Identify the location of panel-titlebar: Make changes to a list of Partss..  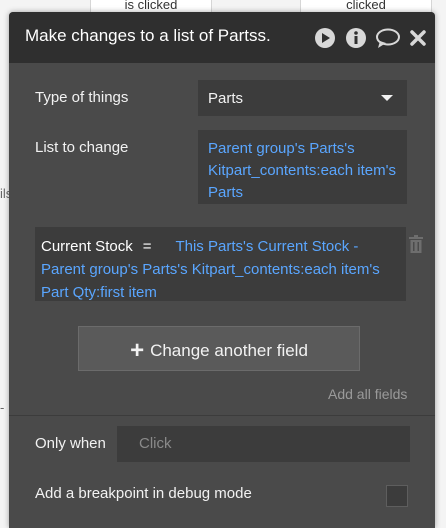
(222, 37).